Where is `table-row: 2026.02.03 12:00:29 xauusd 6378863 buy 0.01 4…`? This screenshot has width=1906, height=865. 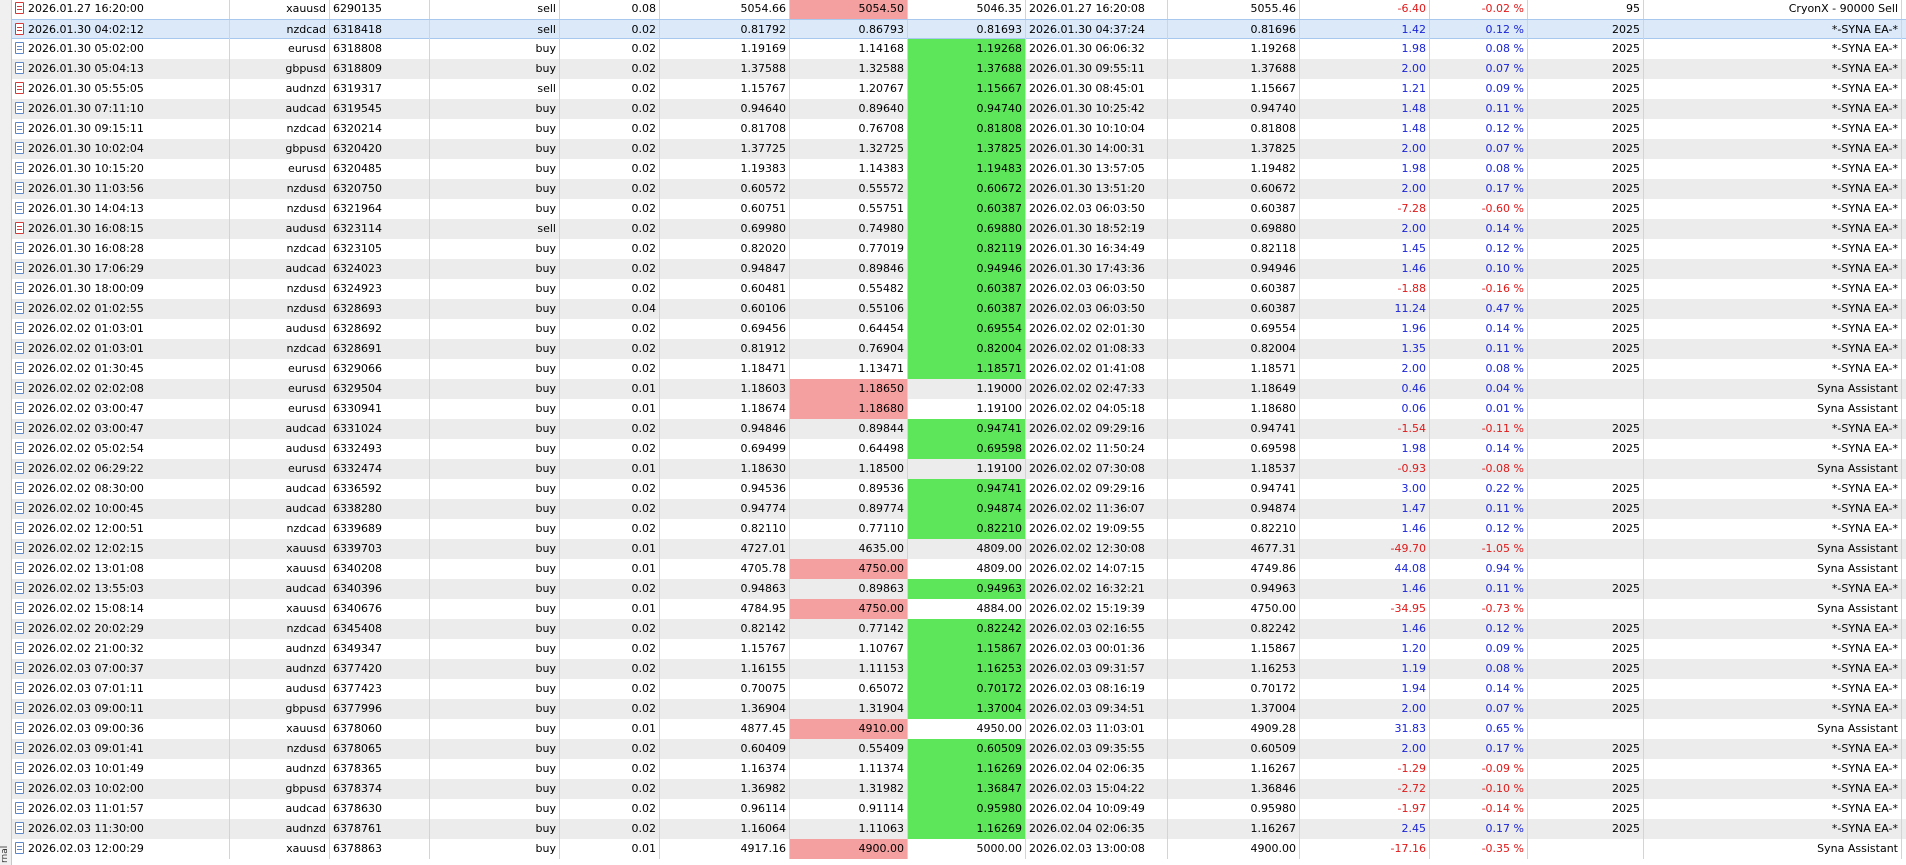
table-row: 2026.02.03 12:00:29 xauusd 6378863 buy 0.01 4… is located at coordinates (959, 849).